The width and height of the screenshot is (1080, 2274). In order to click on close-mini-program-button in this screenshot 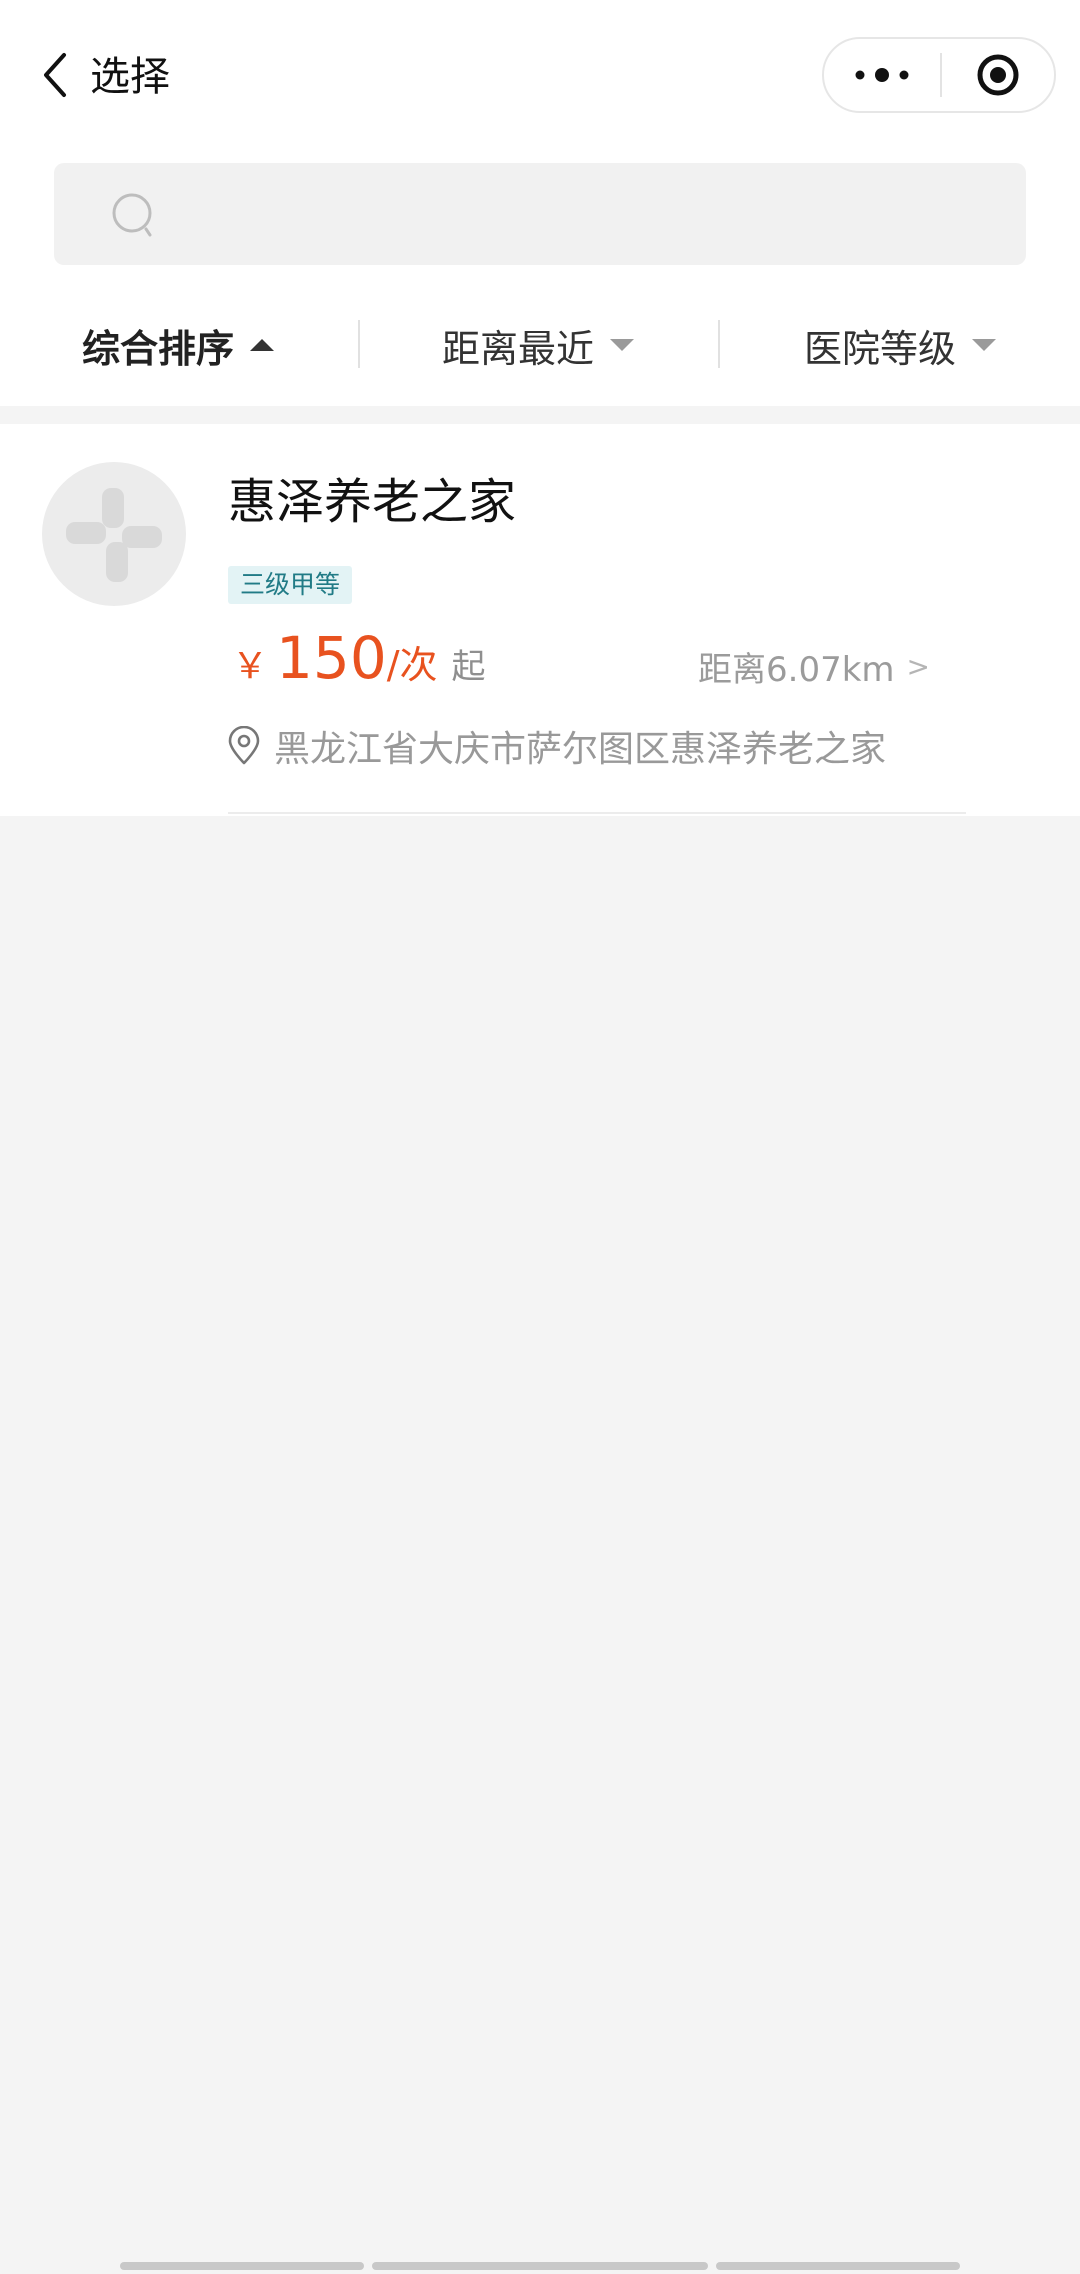, I will do `click(998, 75)`.